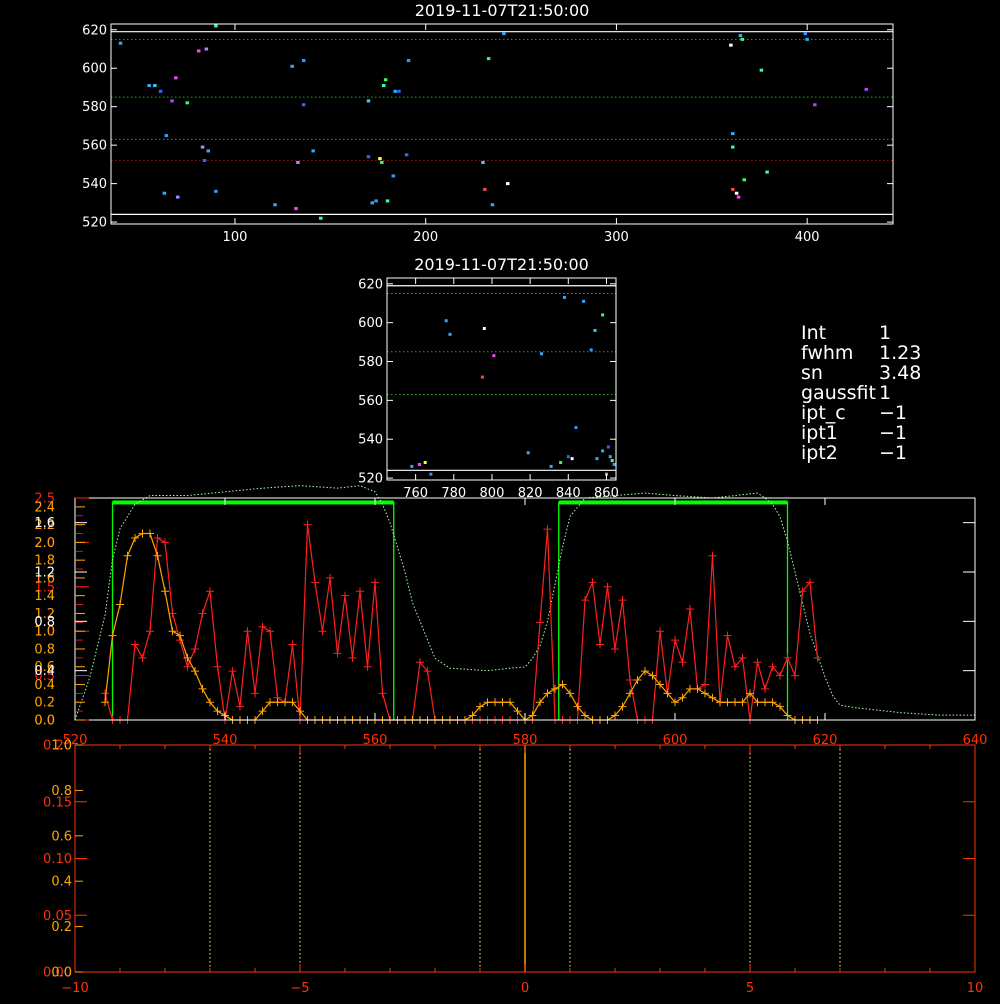 Image resolution: width=1000 pixels, height=1004 pixels. What do you see at coordinates (74, 988) in the screenshot?
I see `x-tick-label: −10` at bounding box center [74, 988].